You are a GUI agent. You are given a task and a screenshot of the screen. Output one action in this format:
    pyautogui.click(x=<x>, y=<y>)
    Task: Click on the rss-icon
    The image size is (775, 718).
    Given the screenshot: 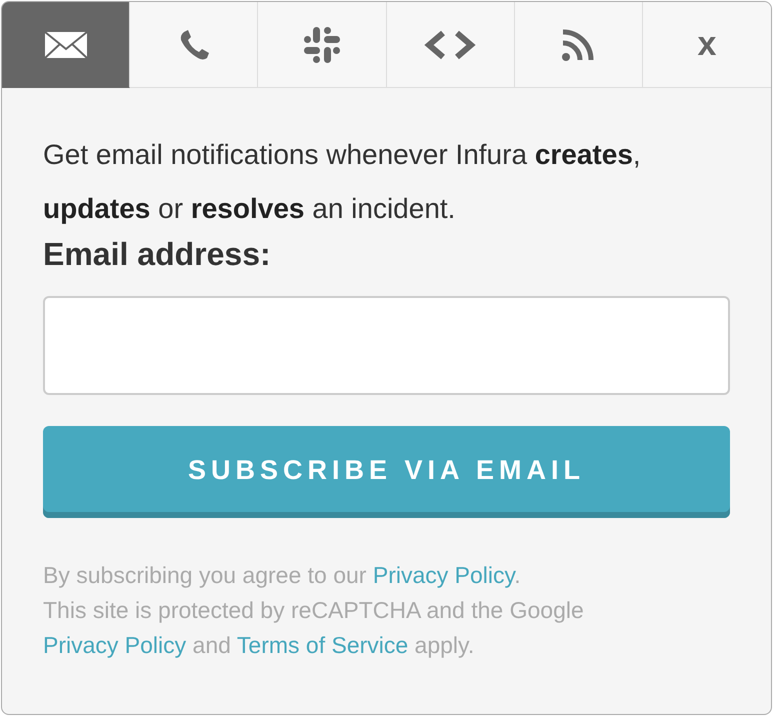 What is the action you would take?
    pyautogui.click(x=578, y=45)
    